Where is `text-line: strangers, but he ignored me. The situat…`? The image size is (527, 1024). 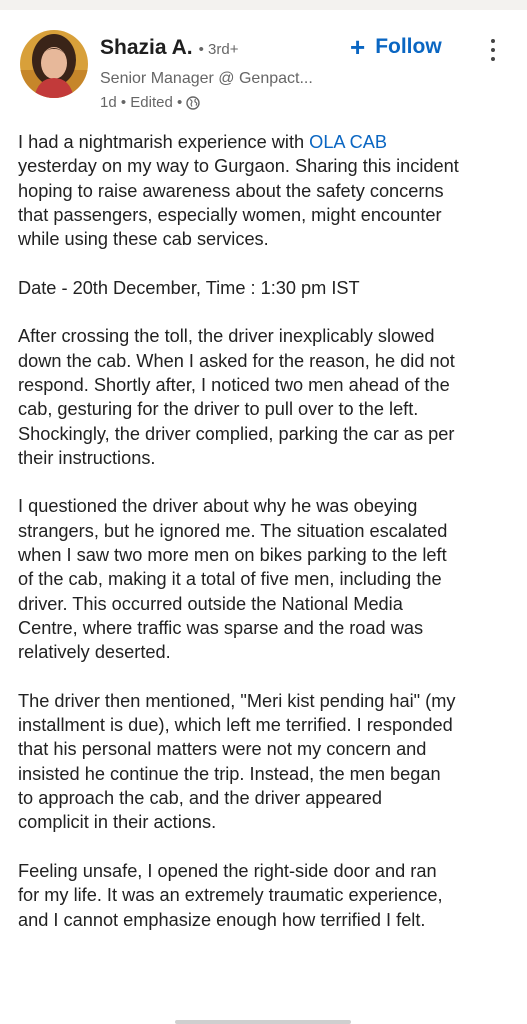 text-line: strangers, but he ignored me. The situat… is located at coordinates (233, 530).